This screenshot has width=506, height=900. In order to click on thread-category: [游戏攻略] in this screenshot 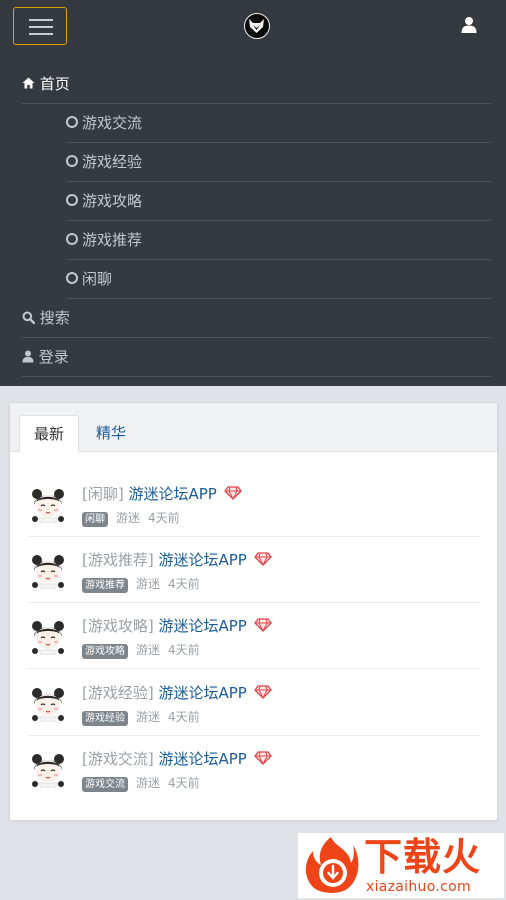, I will do `click(118, 626)`.